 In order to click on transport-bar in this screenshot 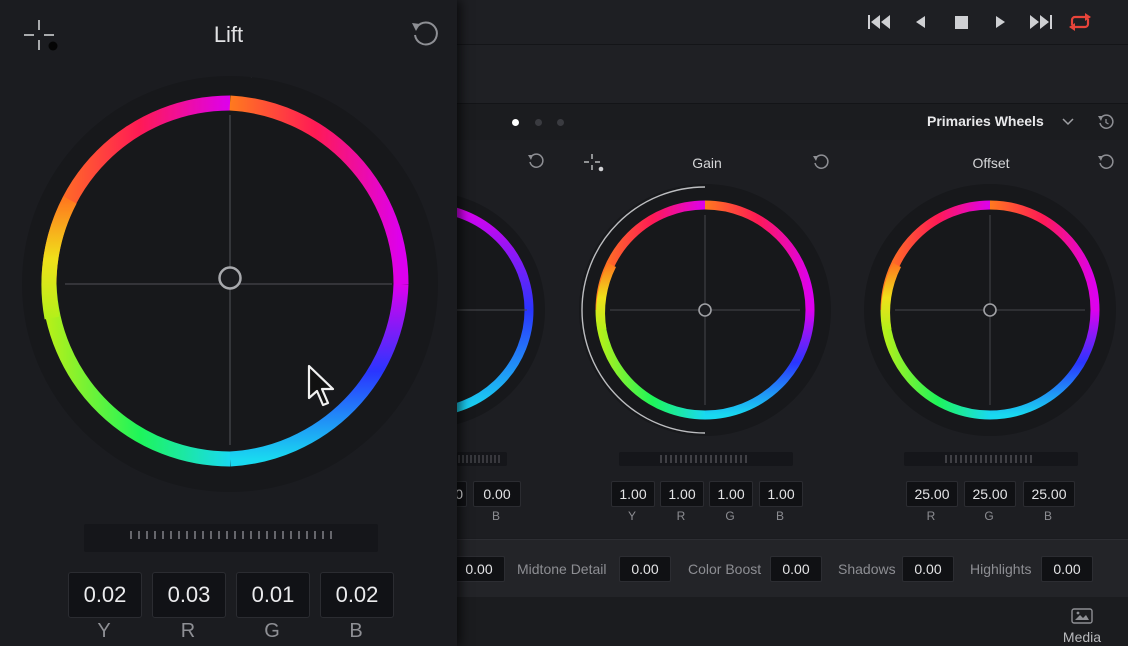, I will do `click(792, 22)`.